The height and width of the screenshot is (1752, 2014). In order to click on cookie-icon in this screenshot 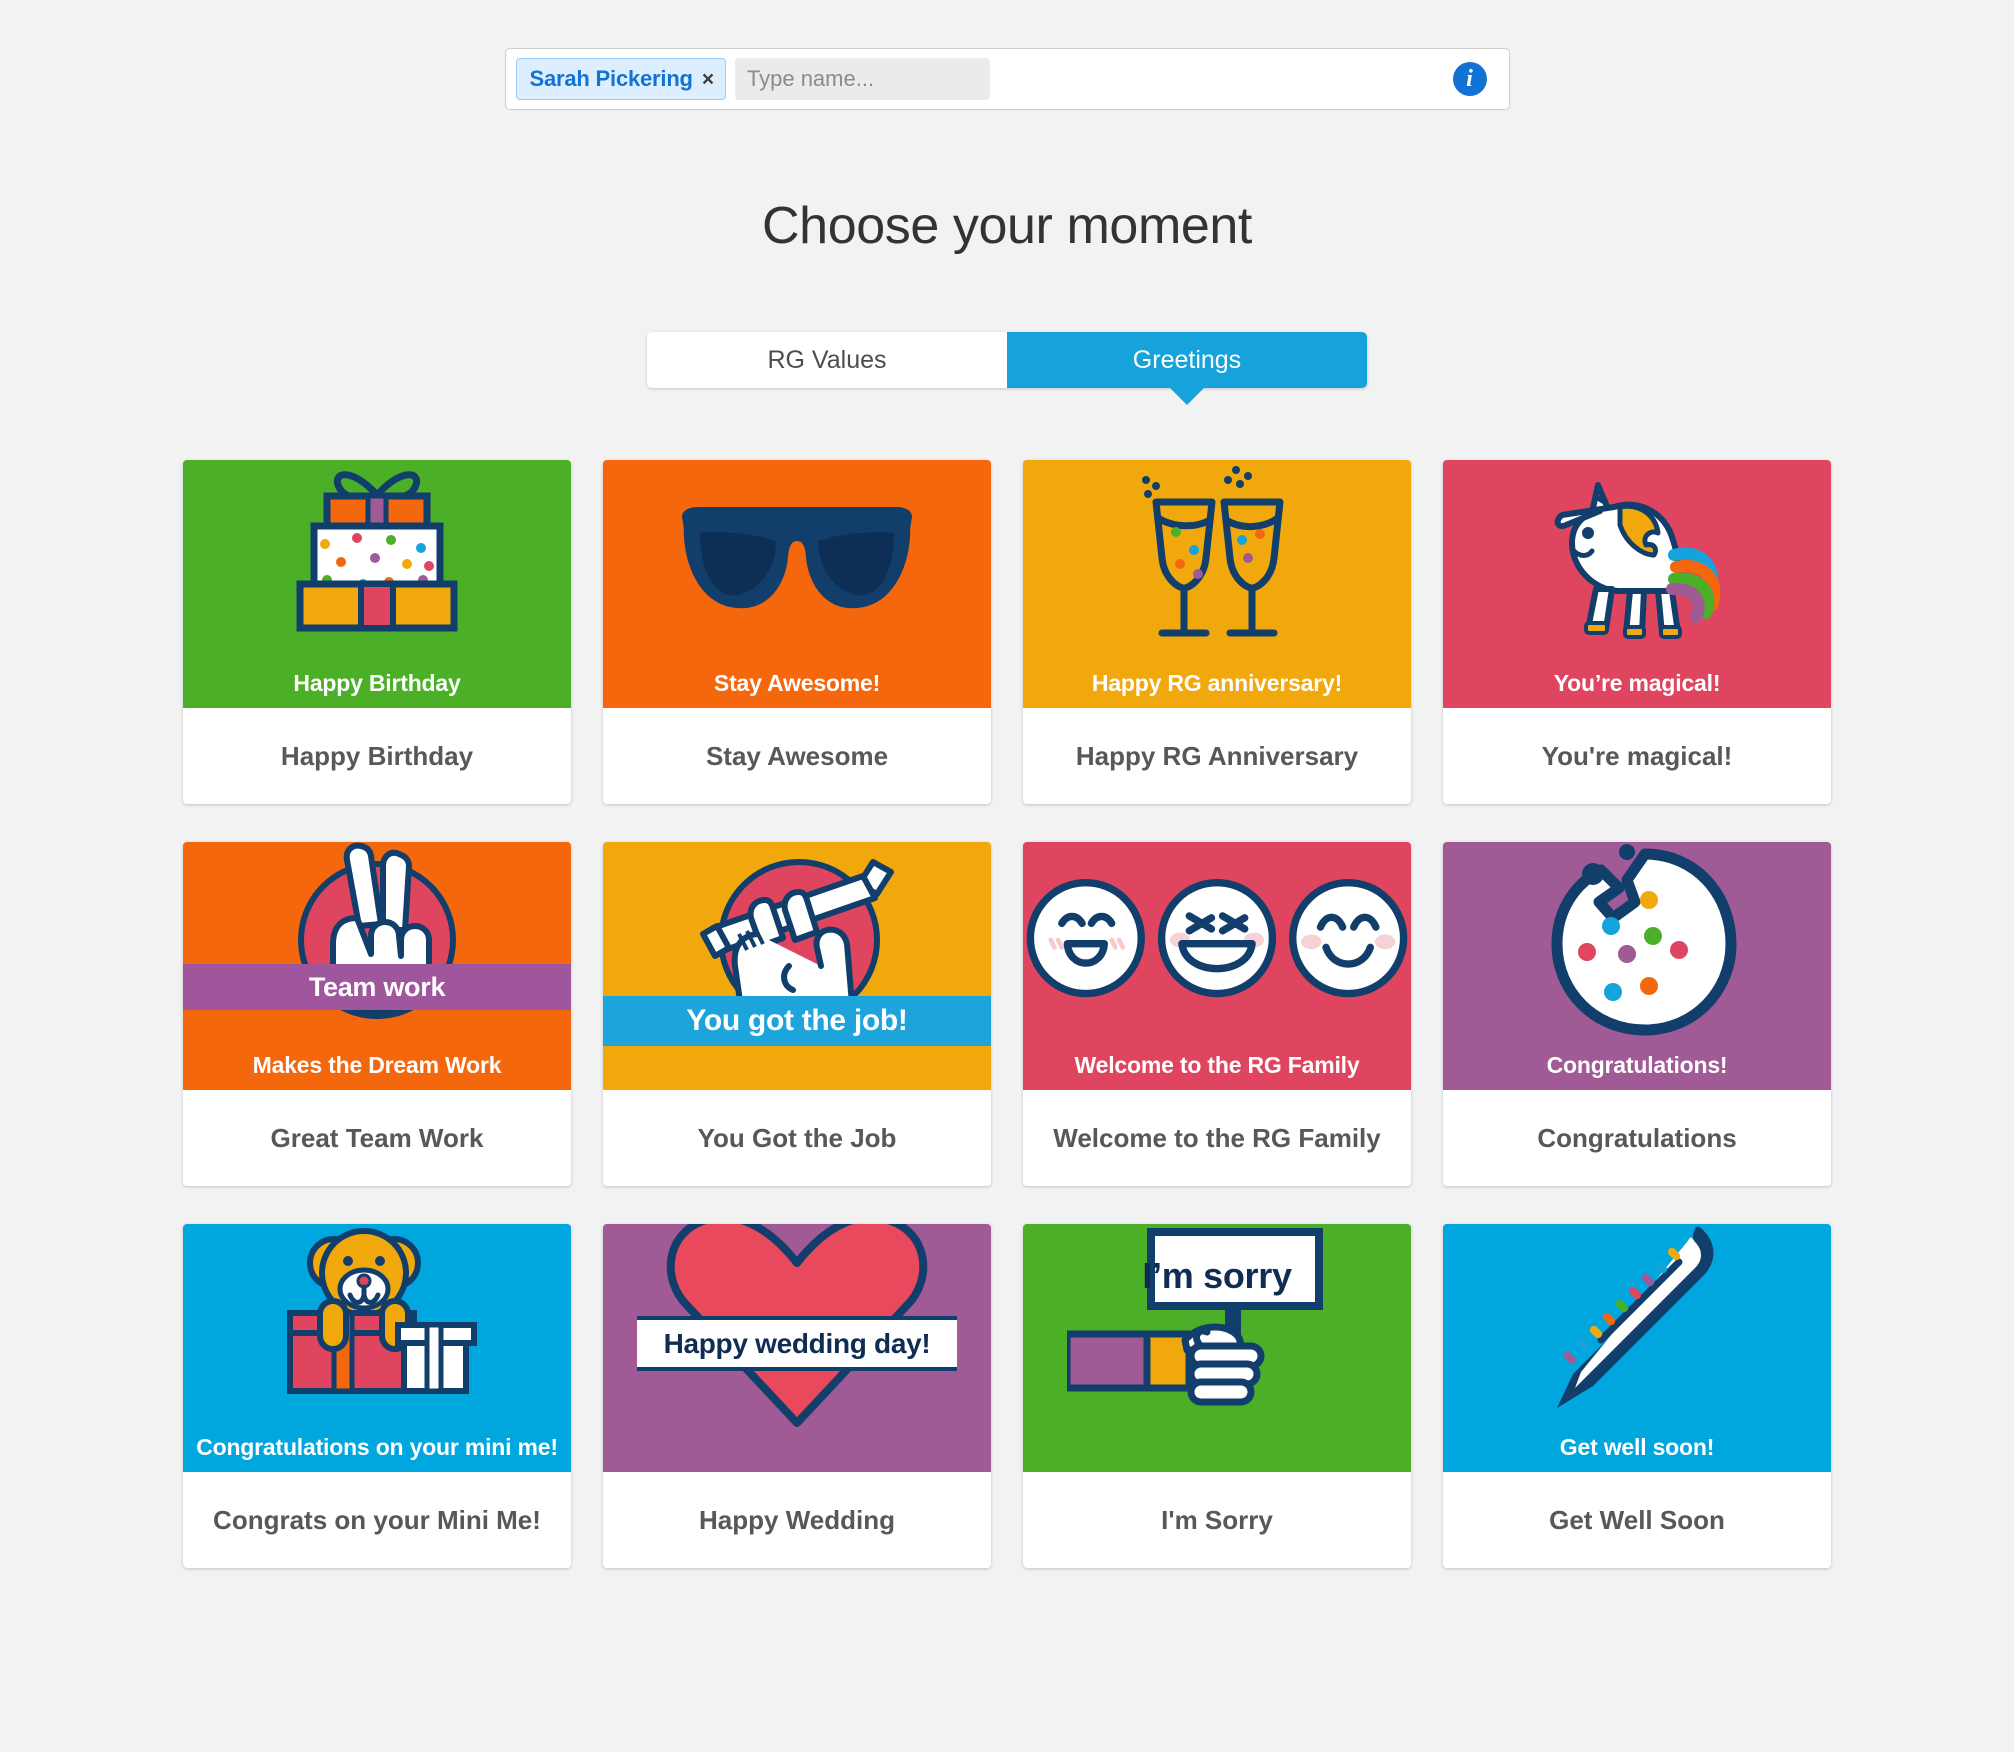, I will do `click(1637, 940)`.